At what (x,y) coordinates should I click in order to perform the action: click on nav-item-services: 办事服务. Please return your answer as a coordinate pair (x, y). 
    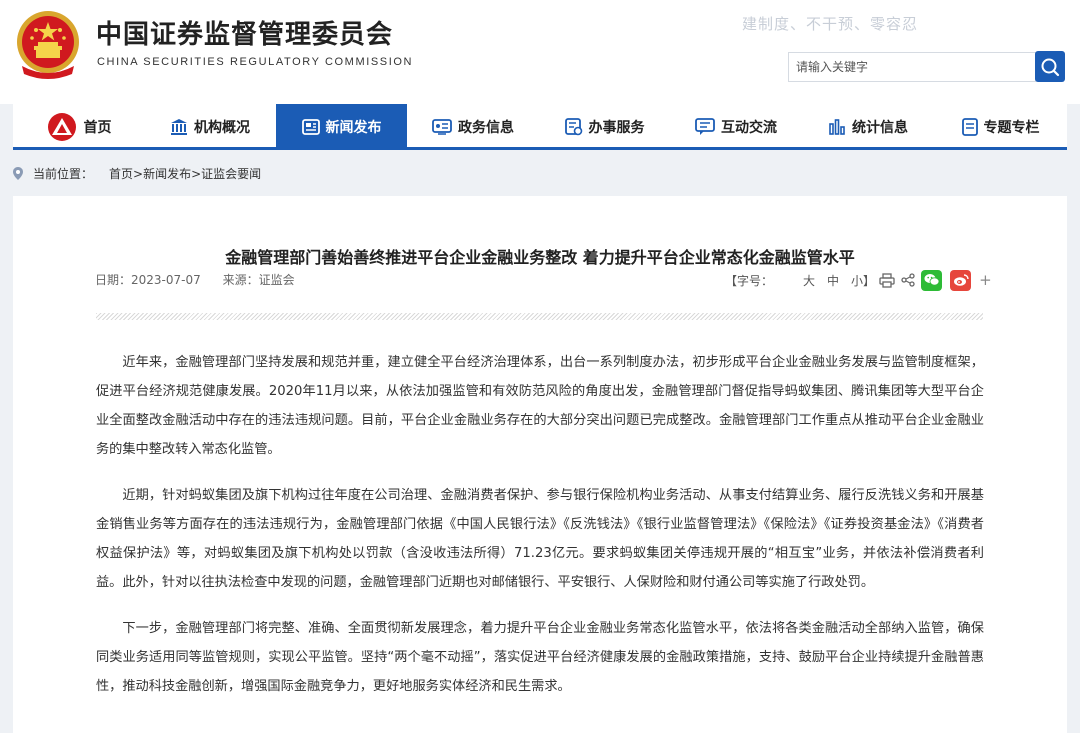
    Looking at the image, I should click on (604, 127).